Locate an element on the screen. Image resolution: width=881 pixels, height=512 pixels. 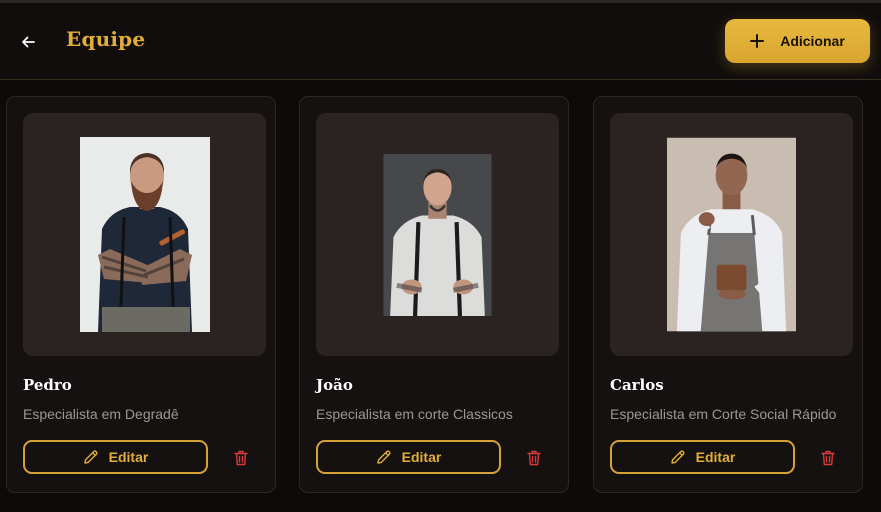
member-name: Pedro is located at coordinates (47, 385).